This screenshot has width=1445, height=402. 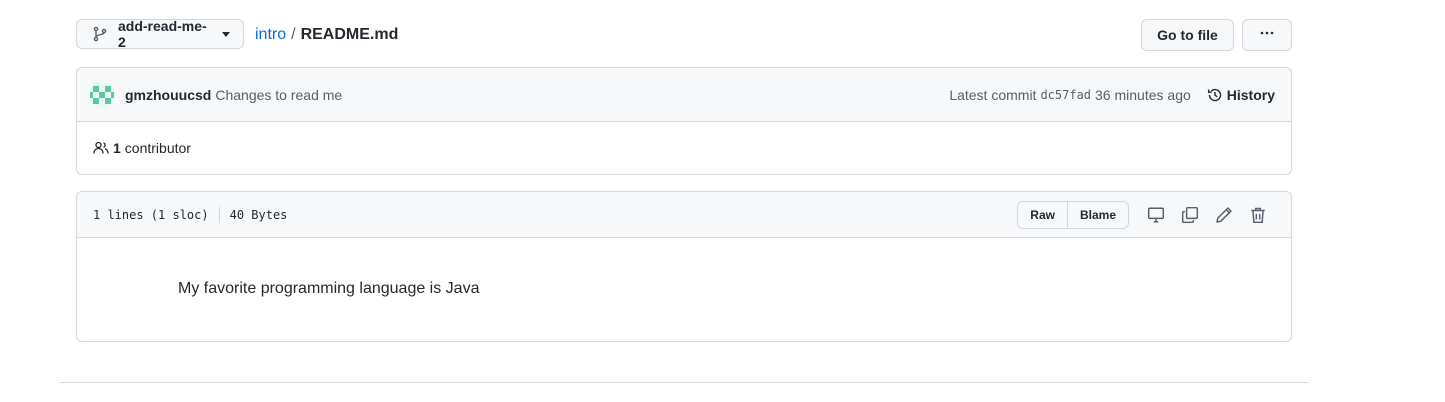 I want to click on branch-selector-button: add-read-me-2, so click(x=160, y=34).